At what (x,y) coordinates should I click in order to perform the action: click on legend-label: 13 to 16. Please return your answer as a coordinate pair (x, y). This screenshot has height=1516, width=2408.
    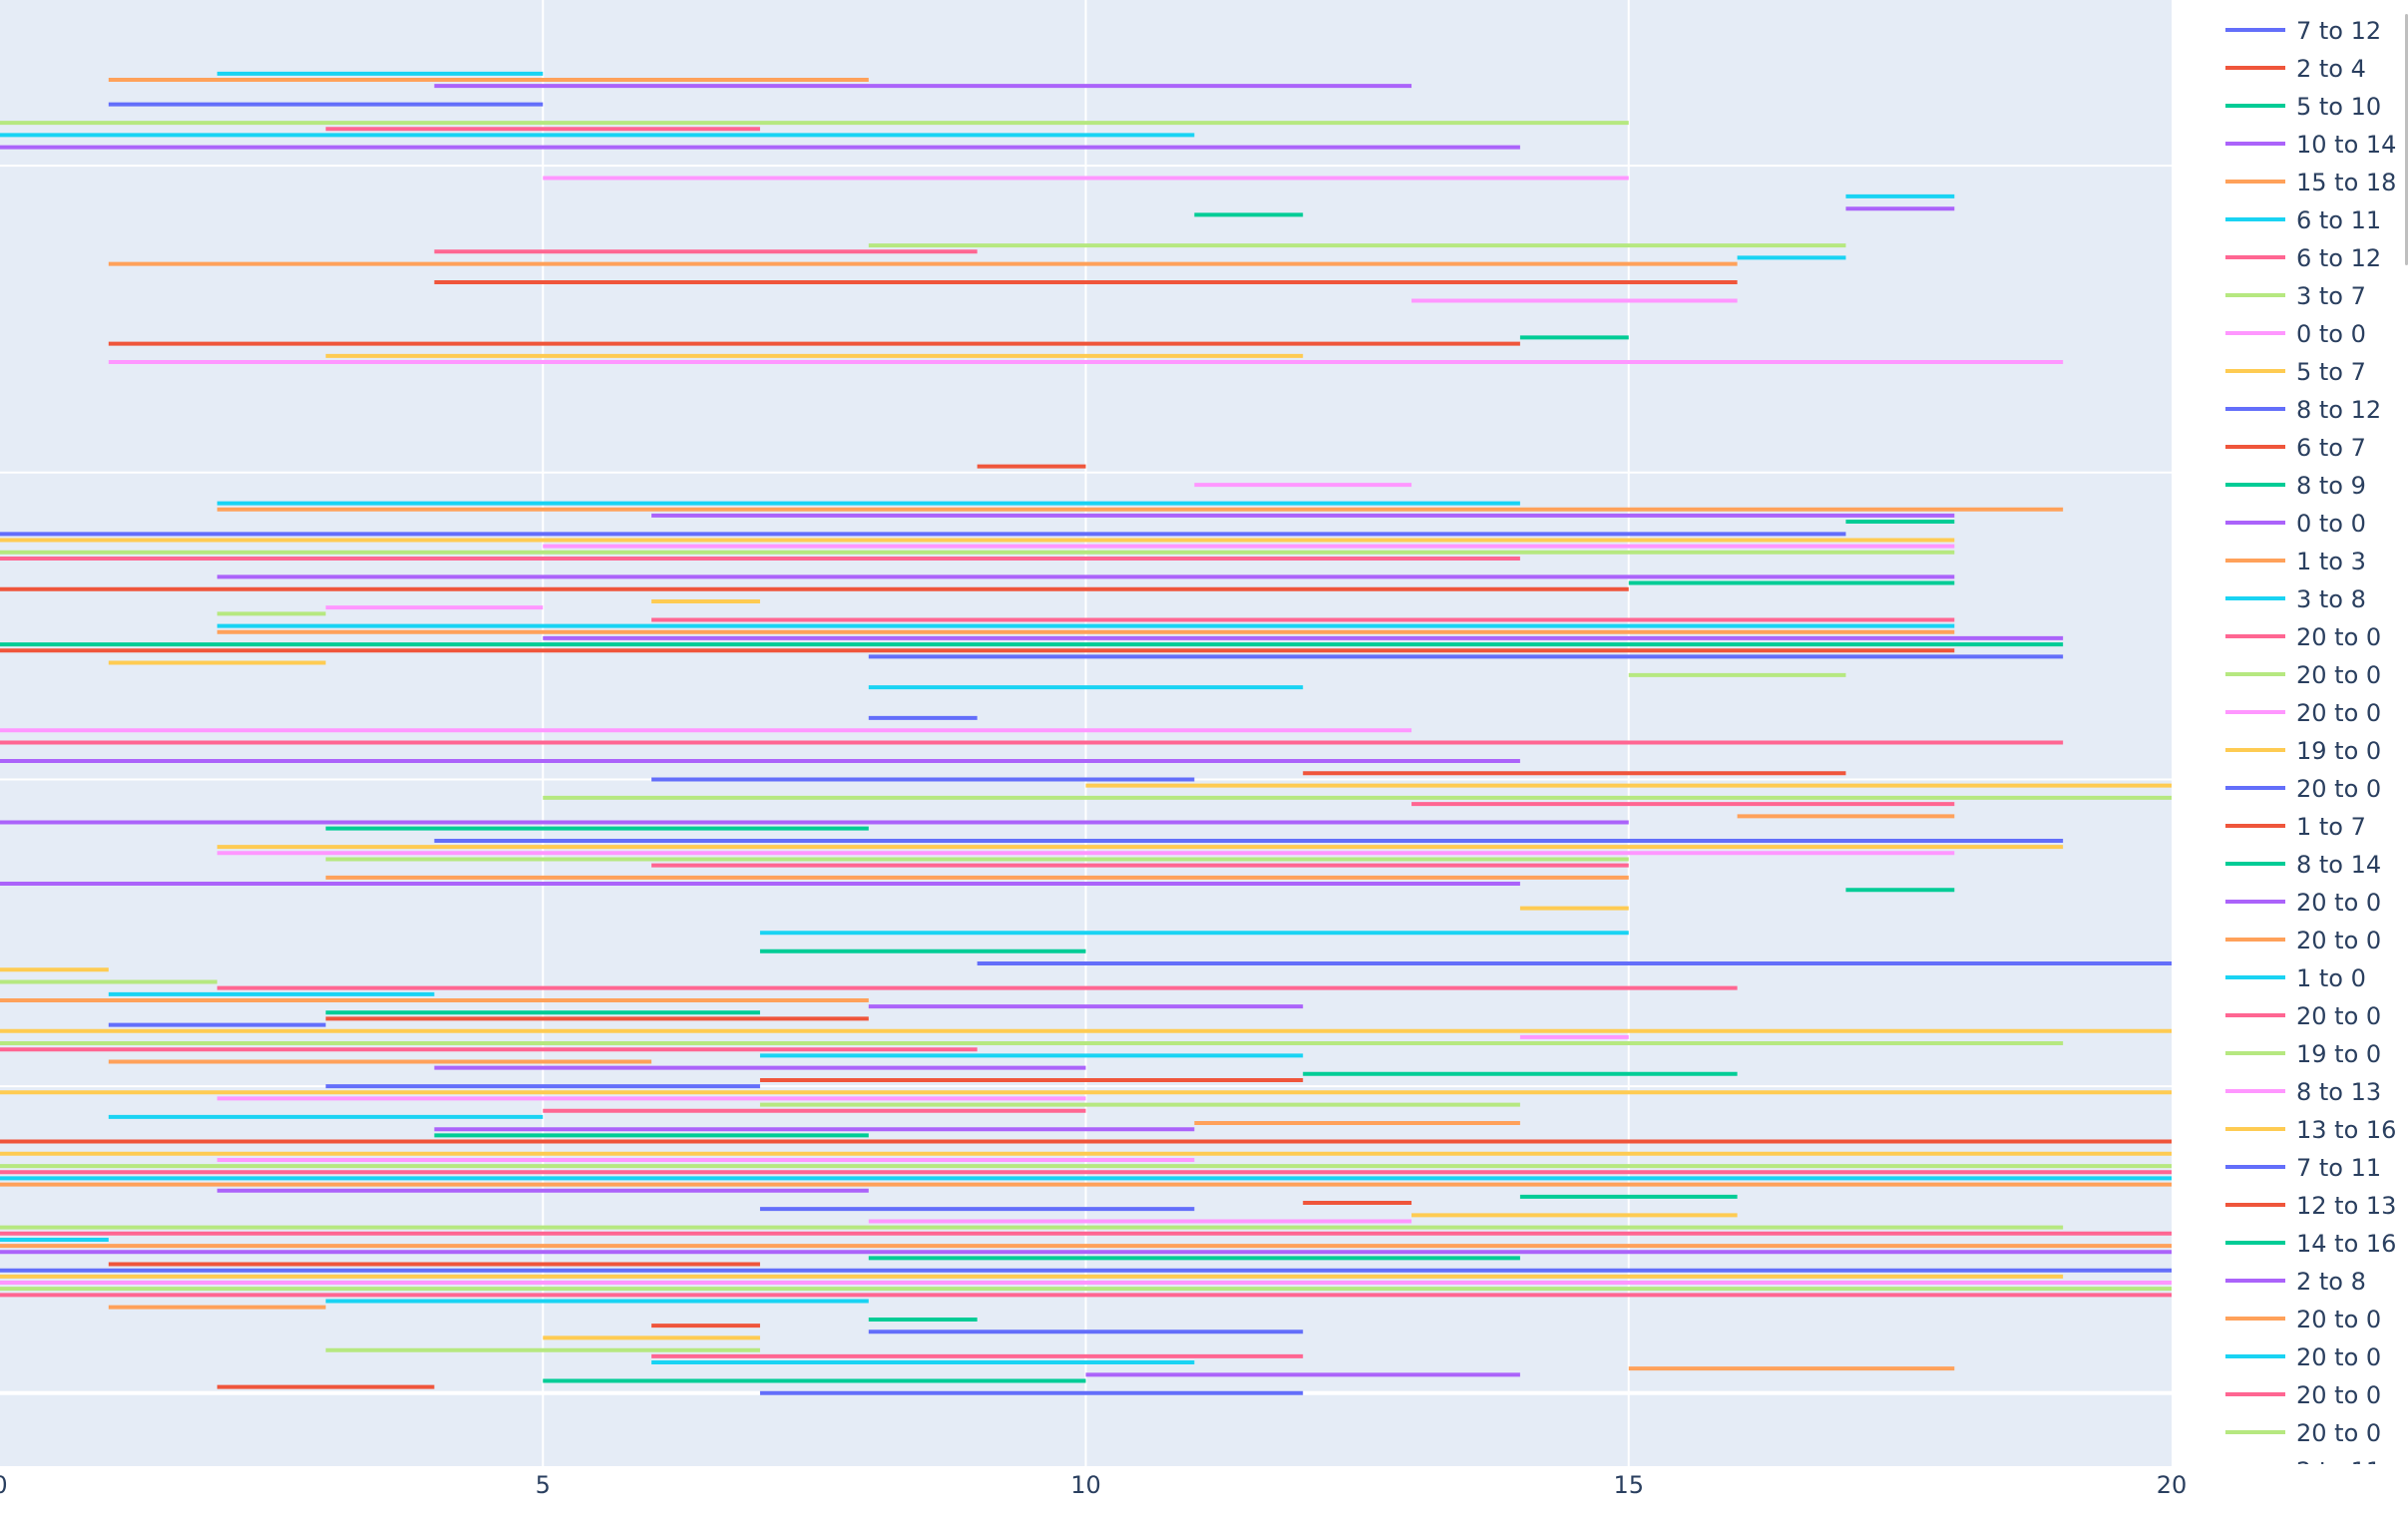
    Looking at the image, I should click on (2346, 1130).